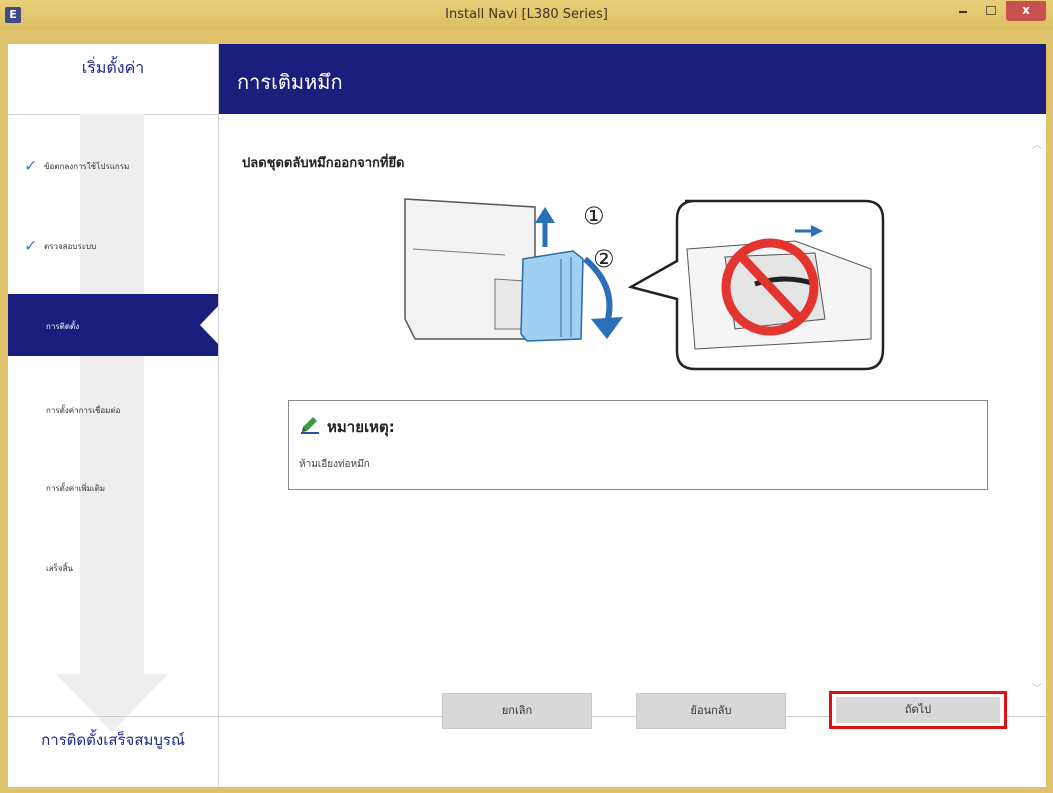  I want to click on sidebar-heading: เริ่มตั้งค่า, so click(113, 67).